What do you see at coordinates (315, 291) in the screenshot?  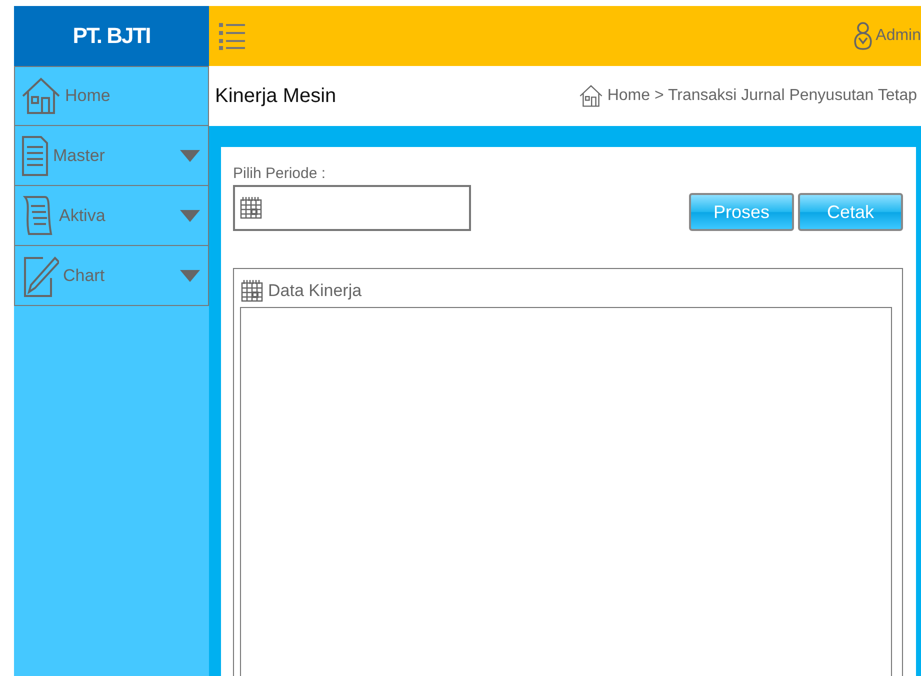 I see `panel-title: Data Kinerja` at bounding box center [315, 291].